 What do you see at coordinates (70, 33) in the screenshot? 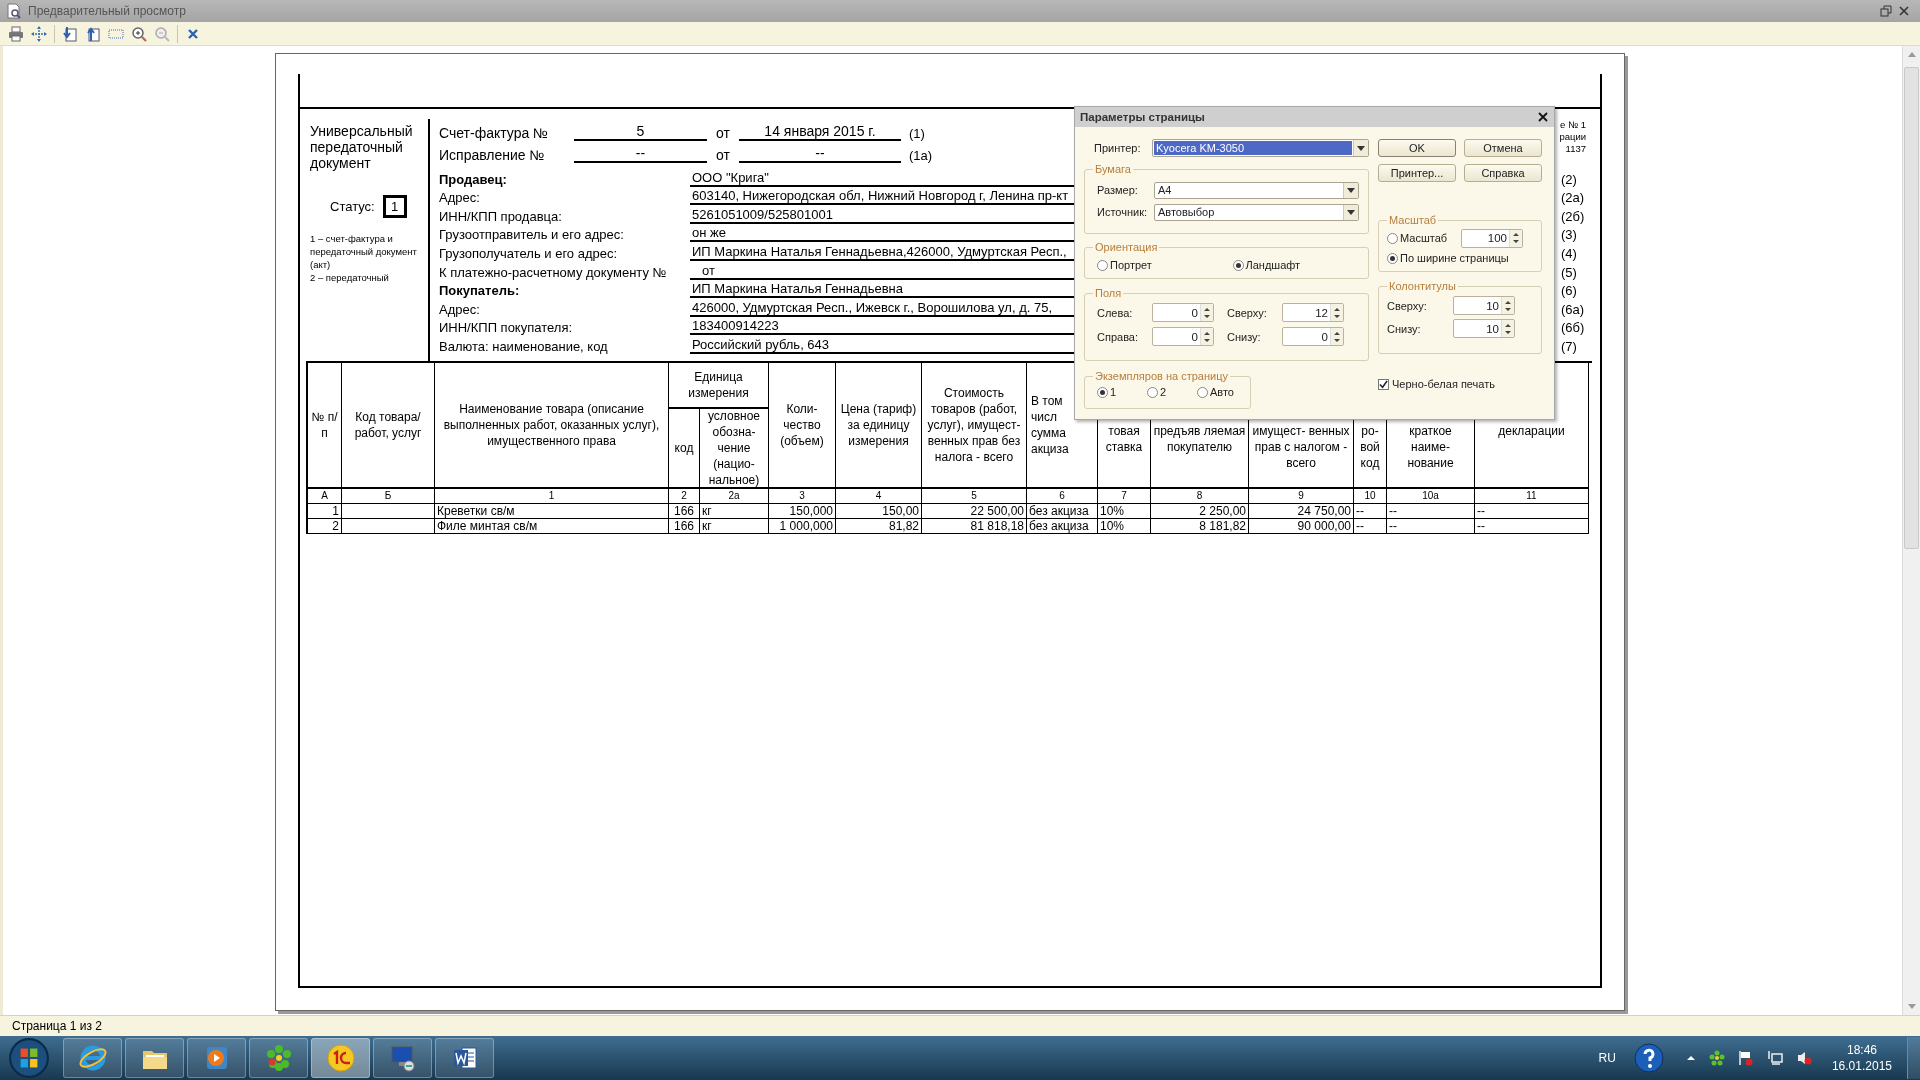
I see `page-down-icon` at bounding box center [70, 33].